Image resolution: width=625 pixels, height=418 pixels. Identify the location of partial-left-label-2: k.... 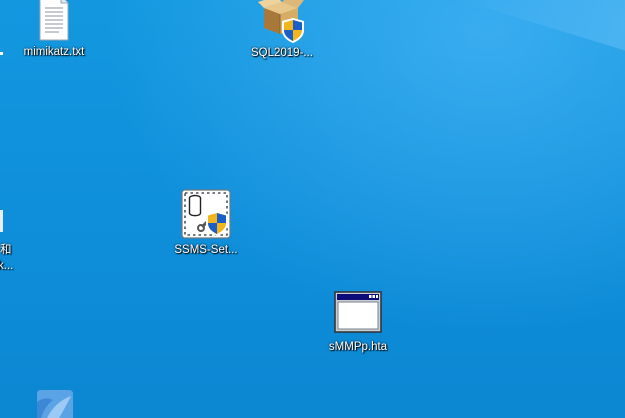
(7, 266).